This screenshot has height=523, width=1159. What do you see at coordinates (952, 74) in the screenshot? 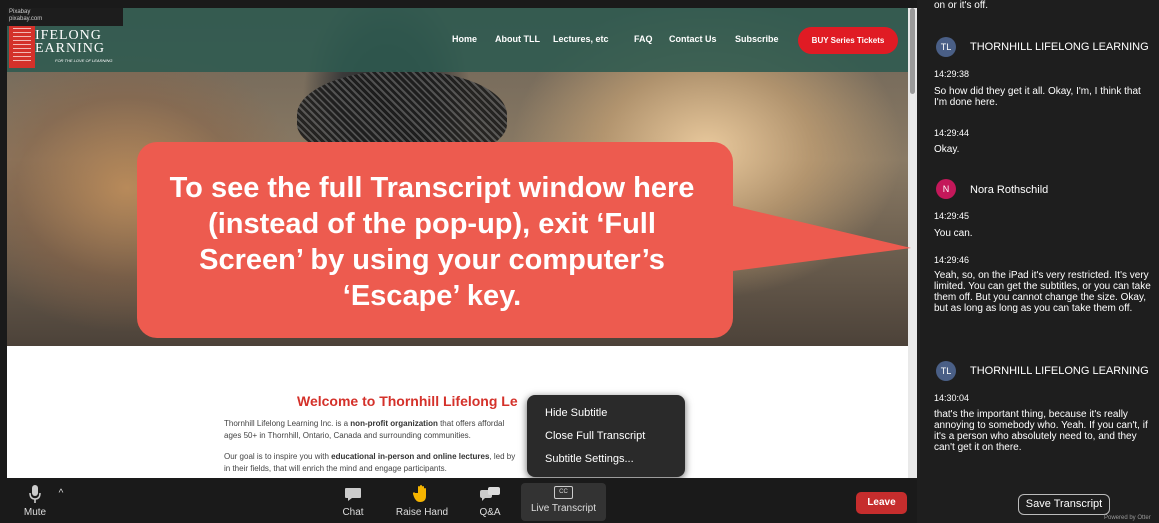
I see `timestamp: 14:29:38` at bounding box center [952, 74].